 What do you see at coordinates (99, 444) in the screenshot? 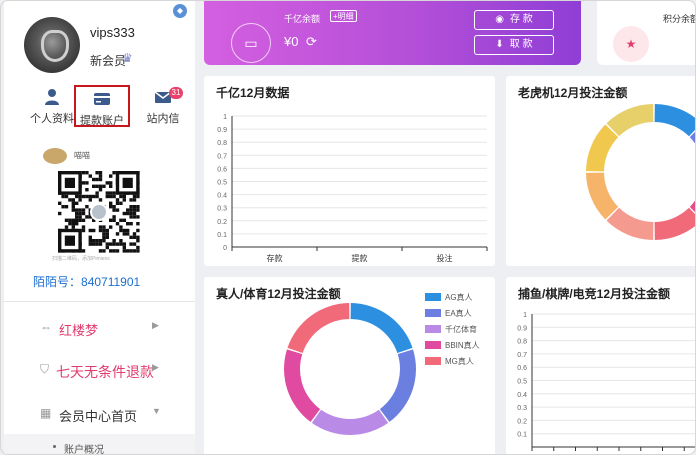
I see `subnav-account-overview: 账户概况` at bounding box center [99, 444].